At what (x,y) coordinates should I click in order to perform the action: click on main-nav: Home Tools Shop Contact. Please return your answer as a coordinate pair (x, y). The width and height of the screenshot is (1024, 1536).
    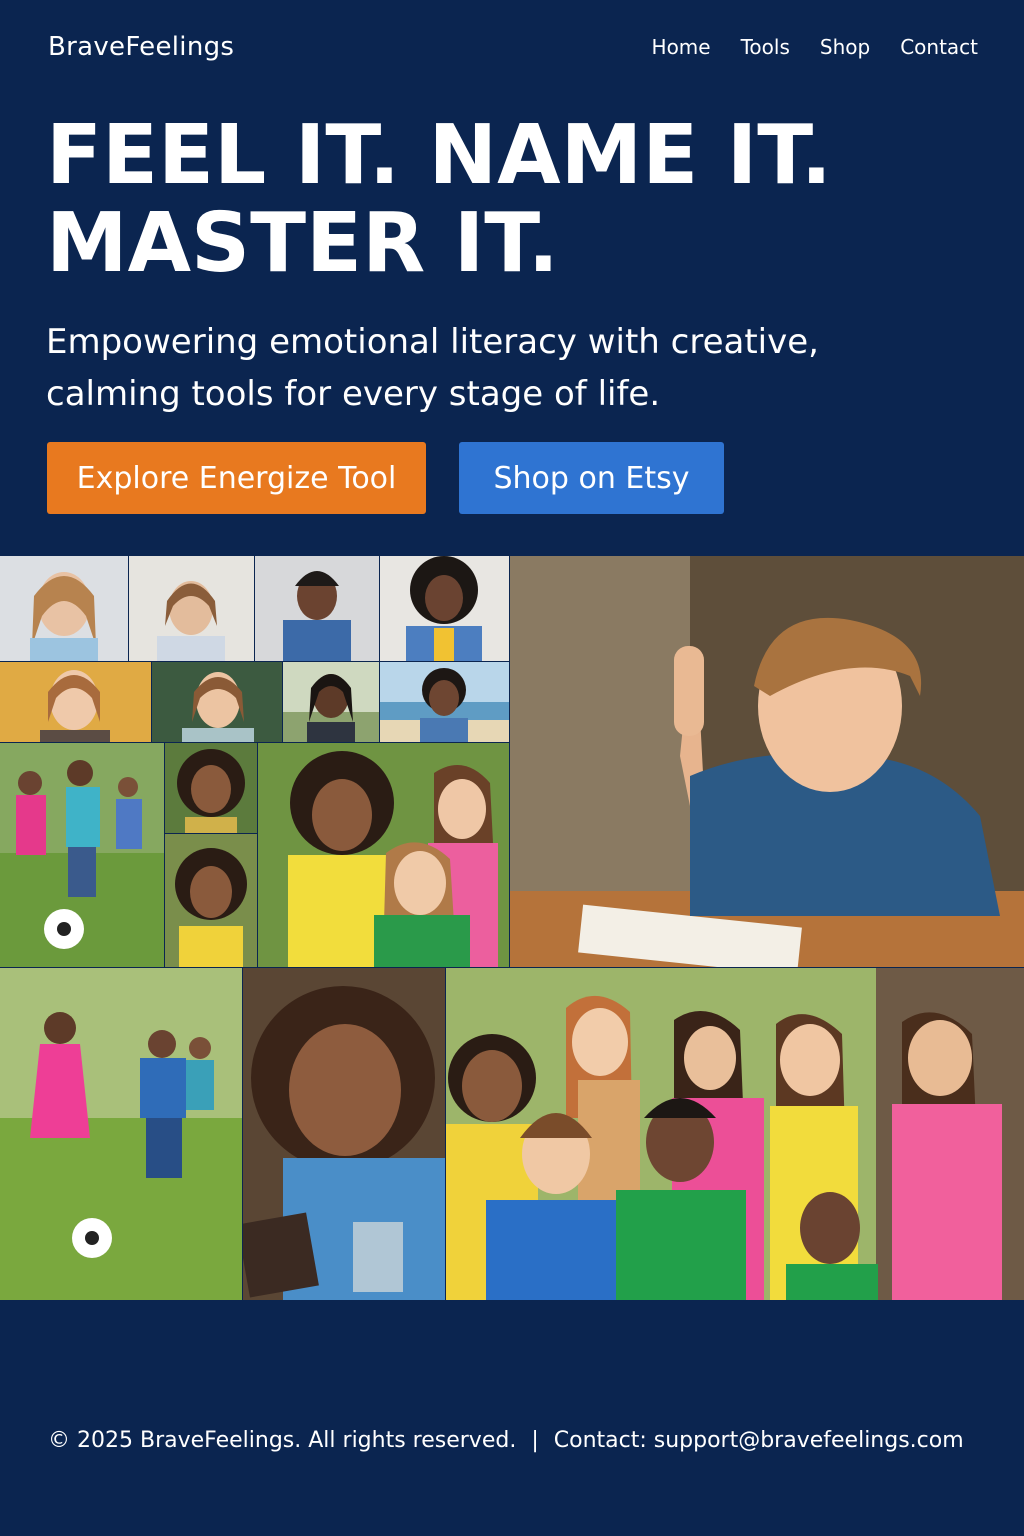
    Looking at the image, I should click on (800, 47).